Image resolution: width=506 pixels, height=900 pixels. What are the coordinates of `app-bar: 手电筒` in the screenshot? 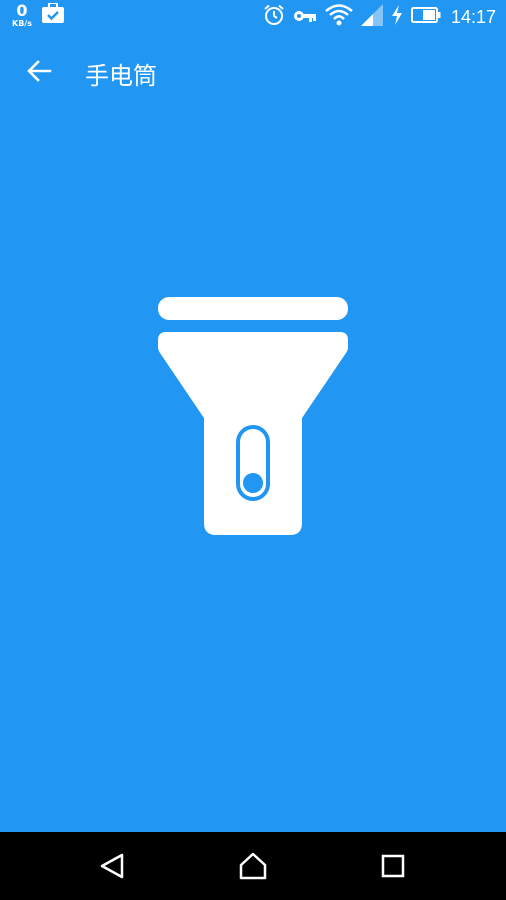 It's located at (253, 74).